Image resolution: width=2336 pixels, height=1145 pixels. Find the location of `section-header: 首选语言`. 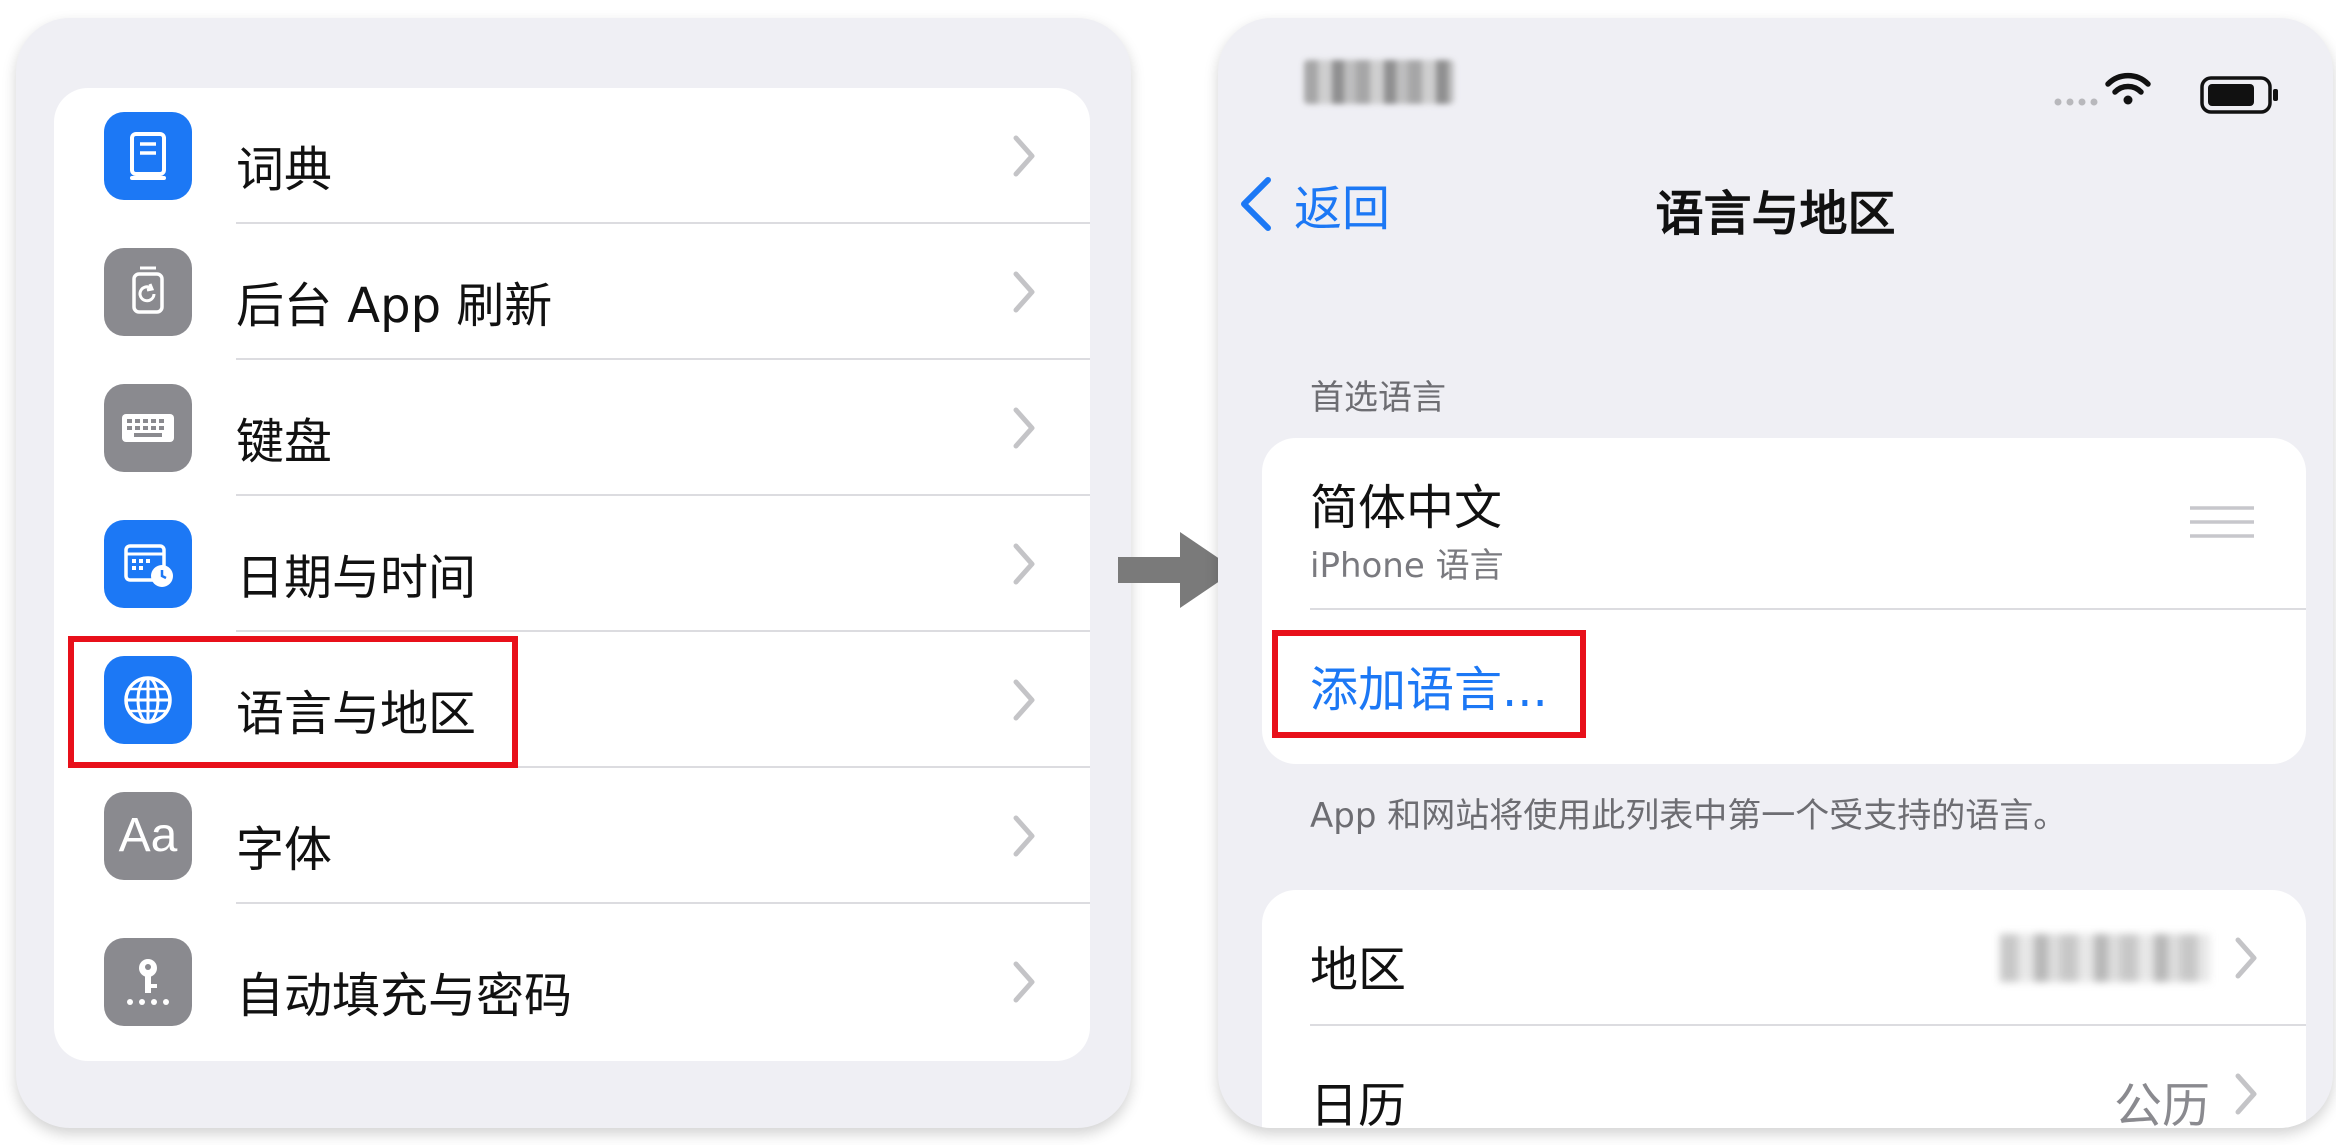

section-header: 首选语言 is located at coordinates (1378, 398).